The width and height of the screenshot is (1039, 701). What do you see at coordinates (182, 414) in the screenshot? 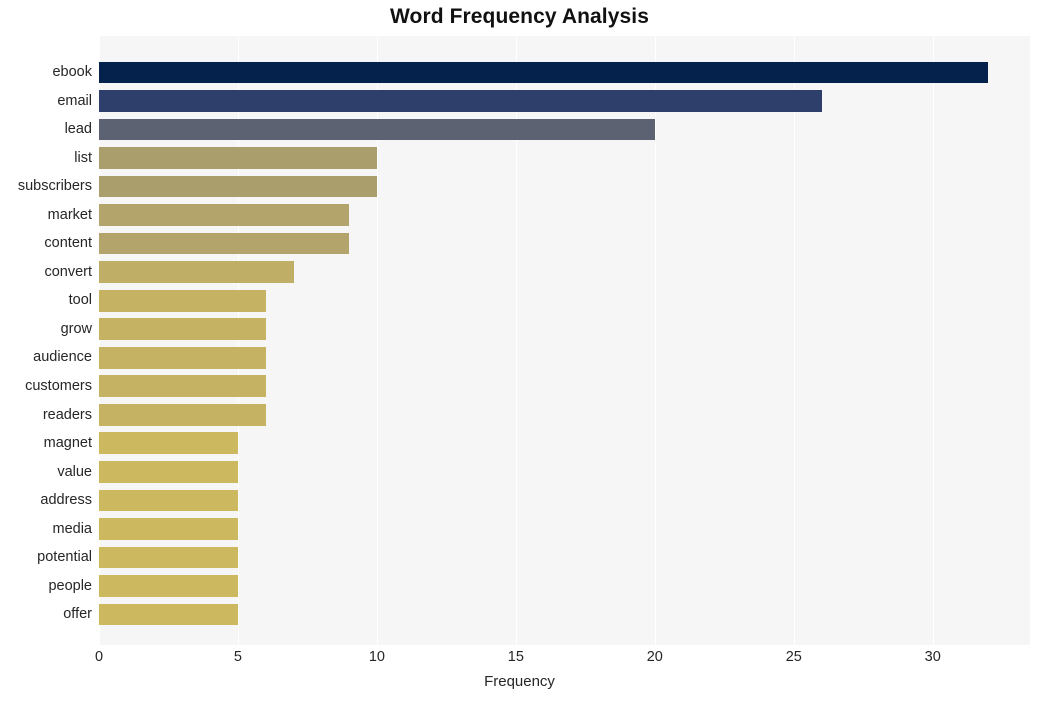
I see `bar-readers` at bounding box center [182, 414].